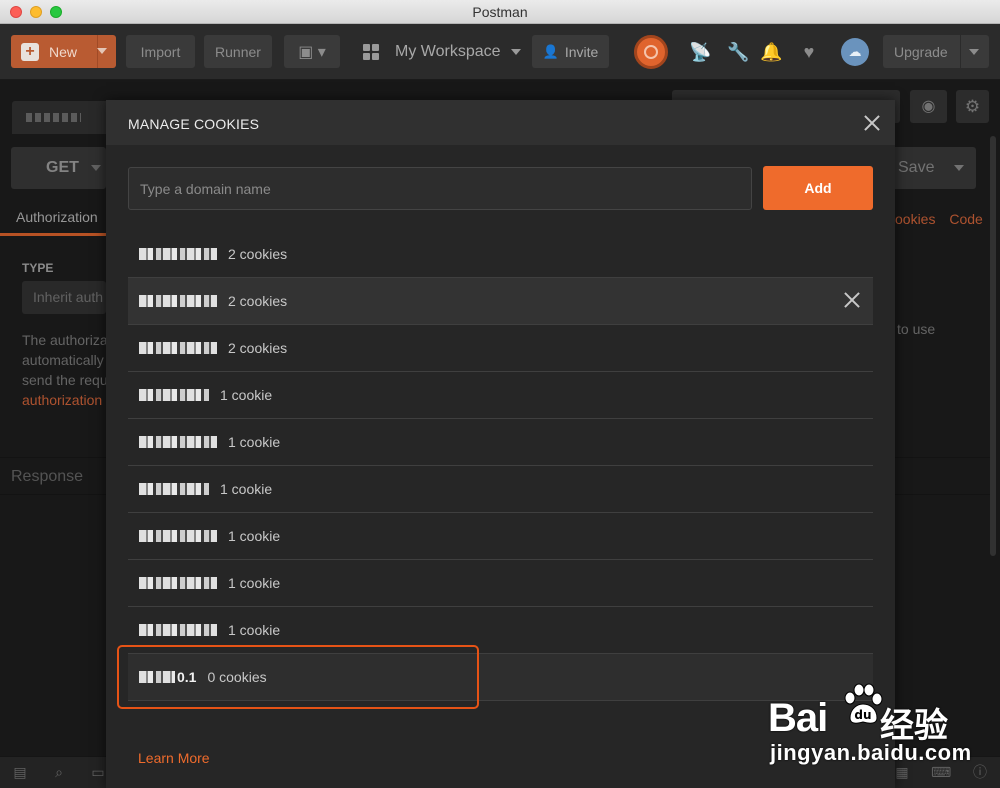 This screenshot has height=788, width=1000. I want to click on add-user-icon: 👤, so click(550, 51).